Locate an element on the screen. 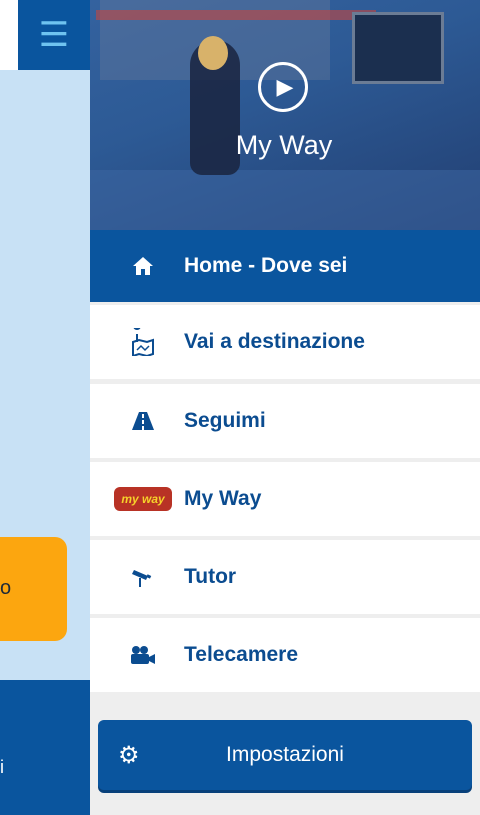 Image resolution: width=480 pixels, height=815 pixels. menu-item-telecamere: Telecamere is located at coordinates (285, 655).